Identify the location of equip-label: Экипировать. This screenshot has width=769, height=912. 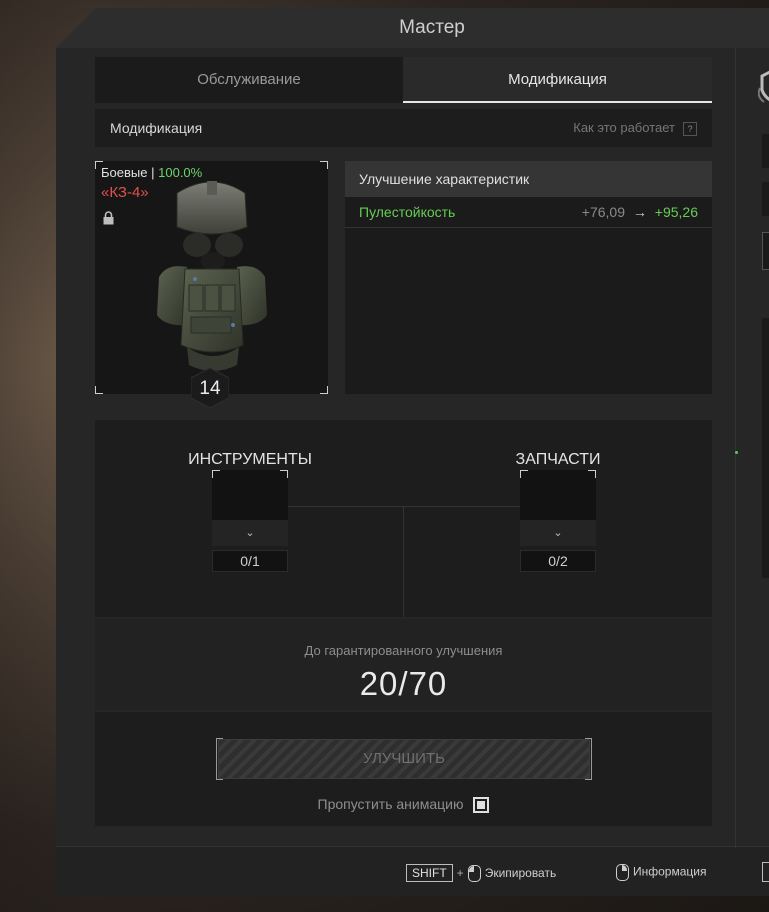
(520, 873).